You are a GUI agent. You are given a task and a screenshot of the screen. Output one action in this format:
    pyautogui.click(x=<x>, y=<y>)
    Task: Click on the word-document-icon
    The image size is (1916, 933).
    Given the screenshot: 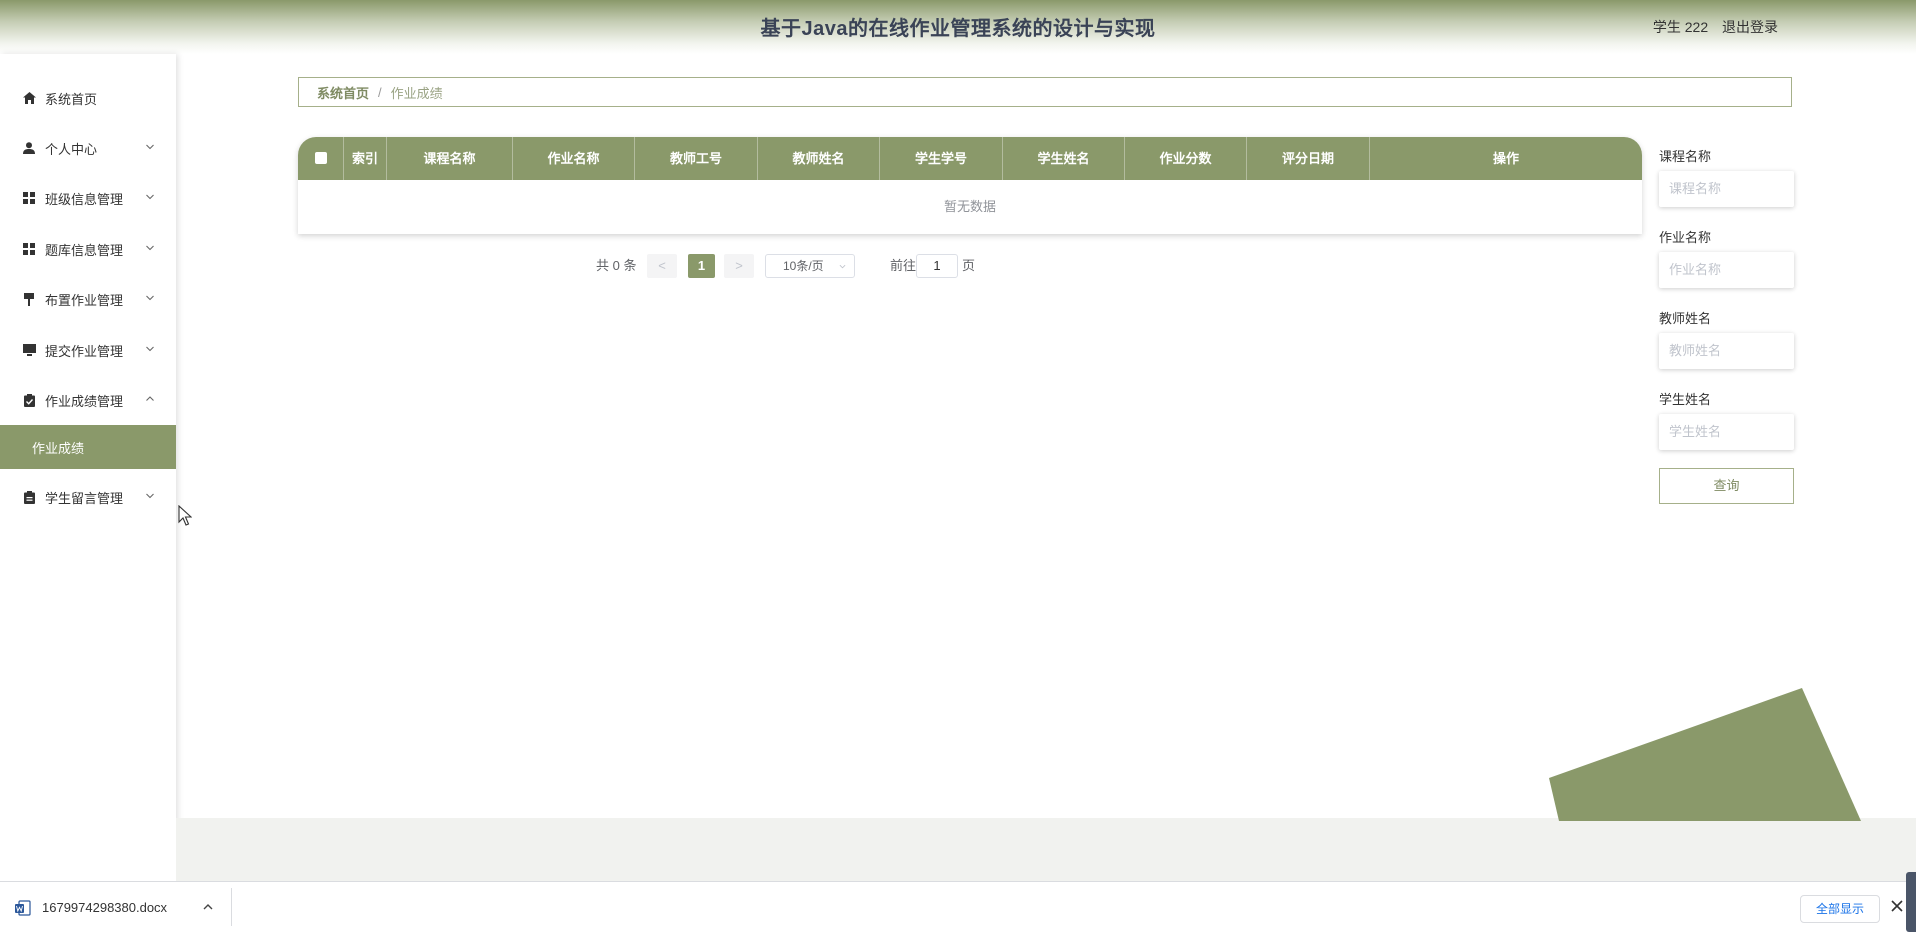 What is the action you would take?
    pyautogui.click(x=23, y=907)
    